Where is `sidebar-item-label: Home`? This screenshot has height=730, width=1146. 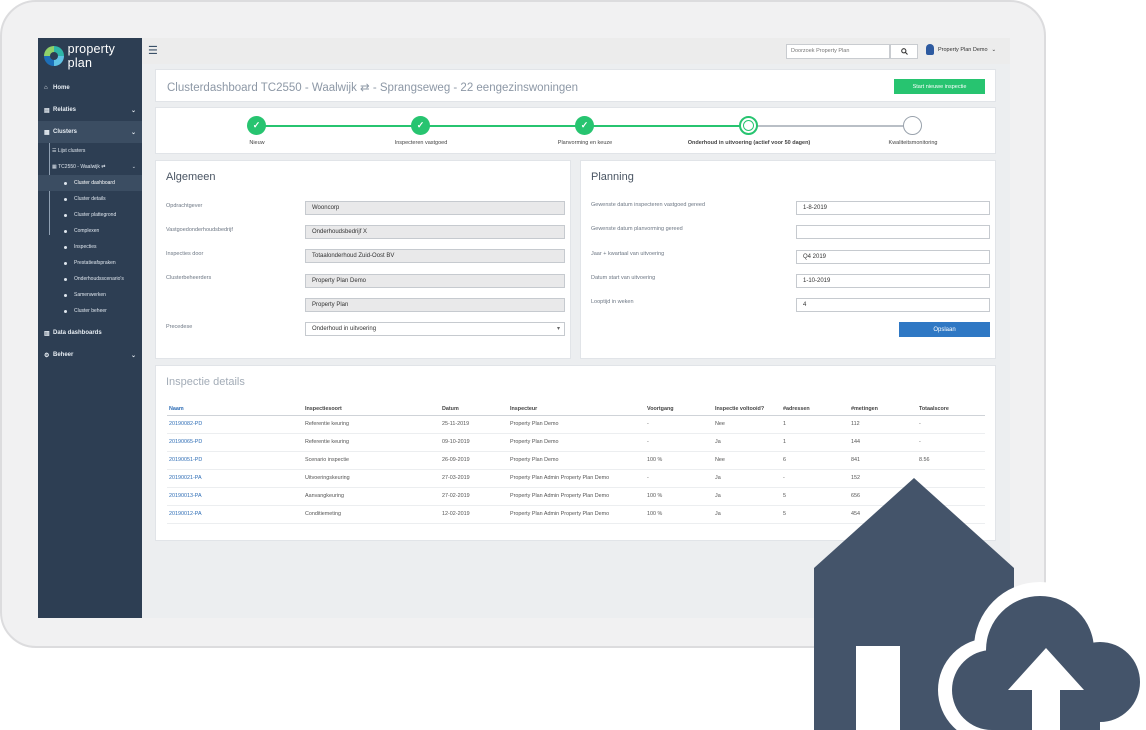
sidebar-item-label: Home is located at coordinates (61, 88).